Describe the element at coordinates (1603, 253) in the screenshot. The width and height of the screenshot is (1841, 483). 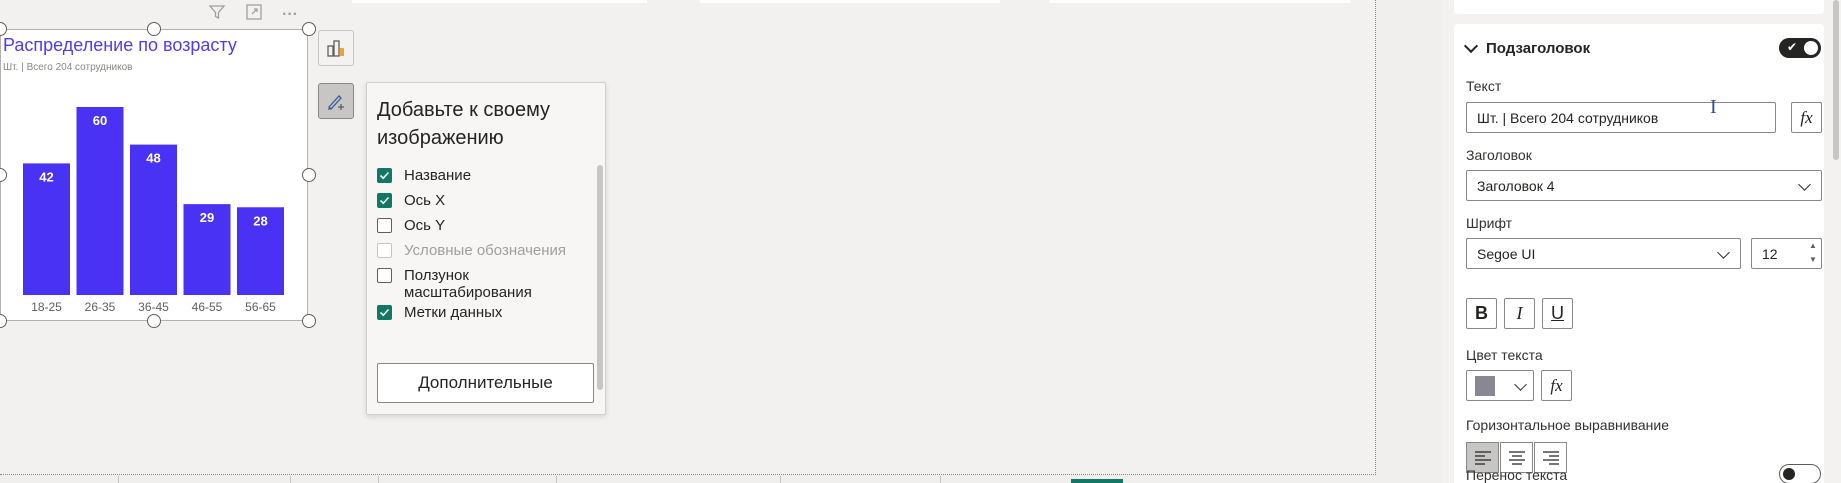
I see `font-family-dropdown: Segoe UI` at that location.